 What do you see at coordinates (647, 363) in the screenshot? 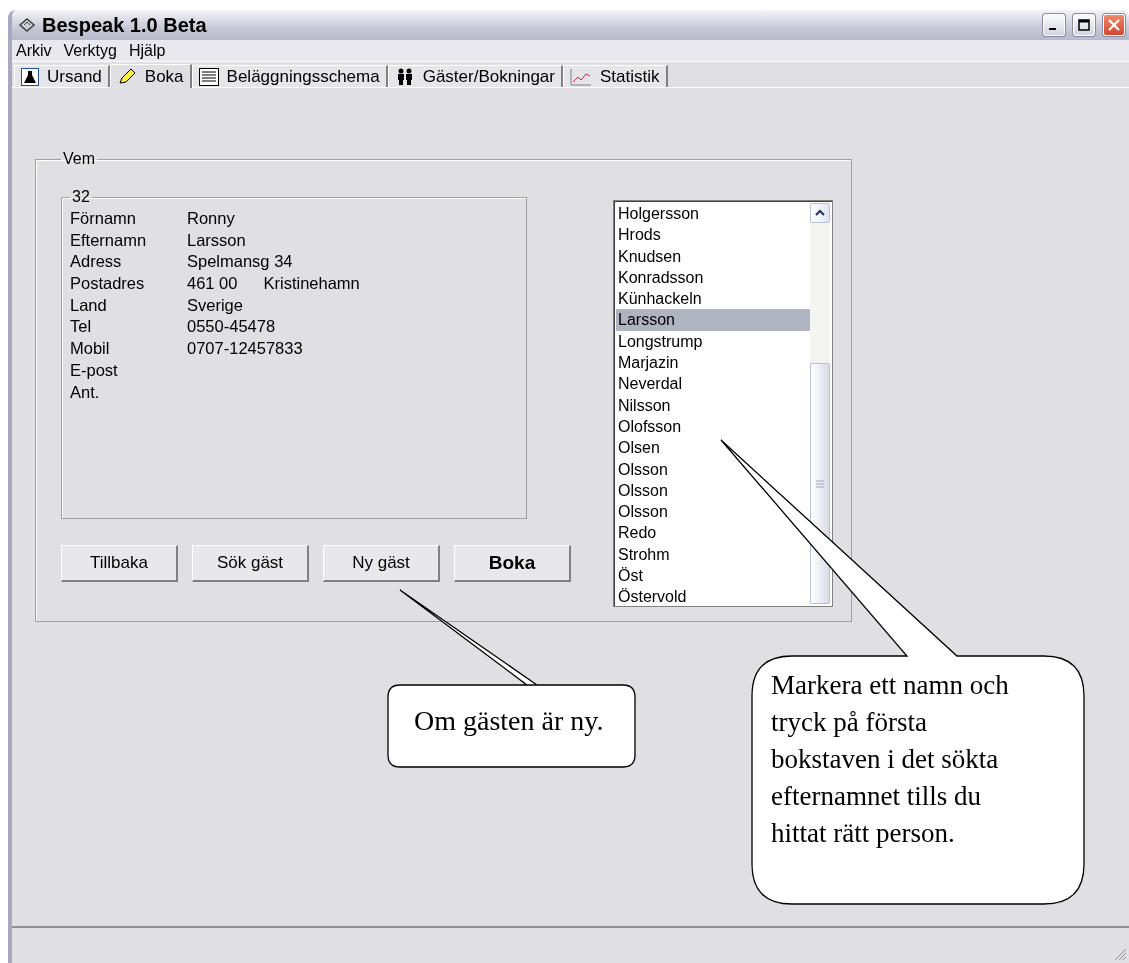
I see `list-item: Marjazin` at bounding box center [647, 363].